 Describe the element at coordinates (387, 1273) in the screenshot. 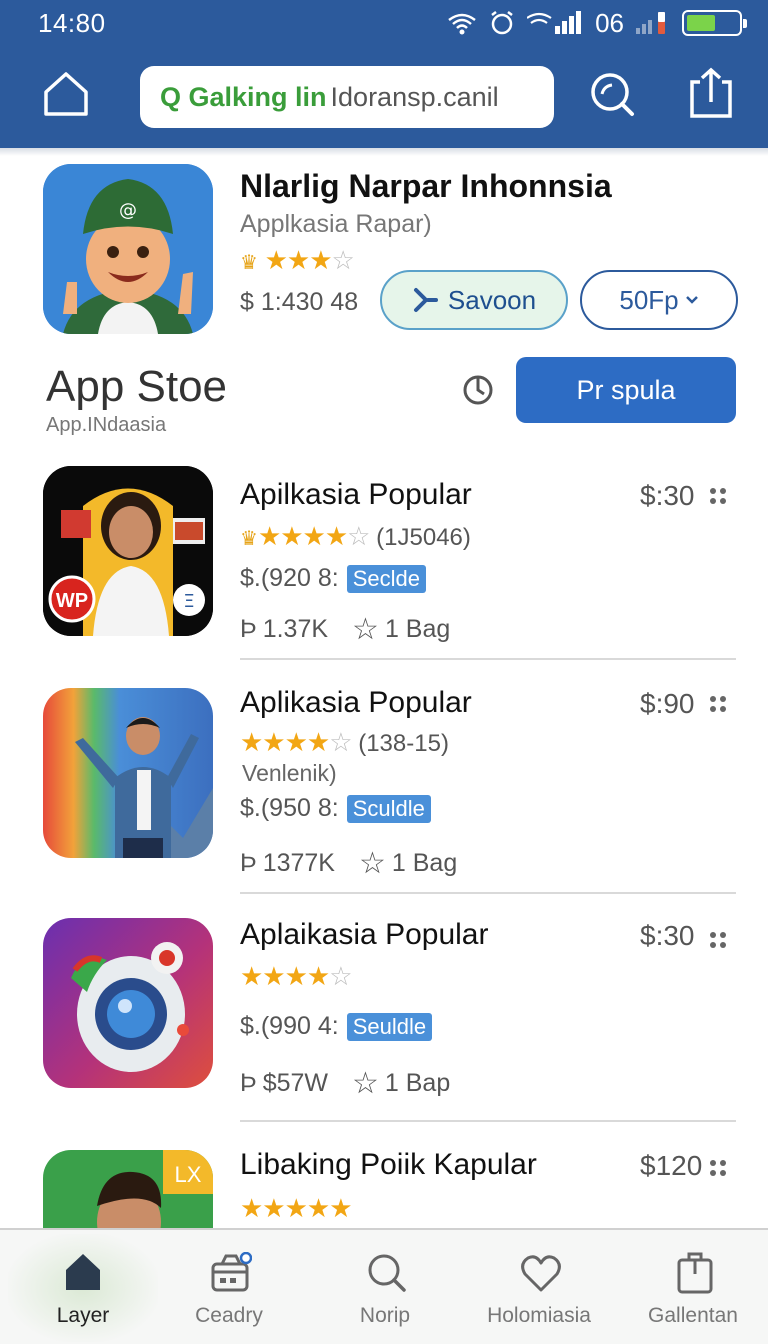

I see `search-icon` at that location.